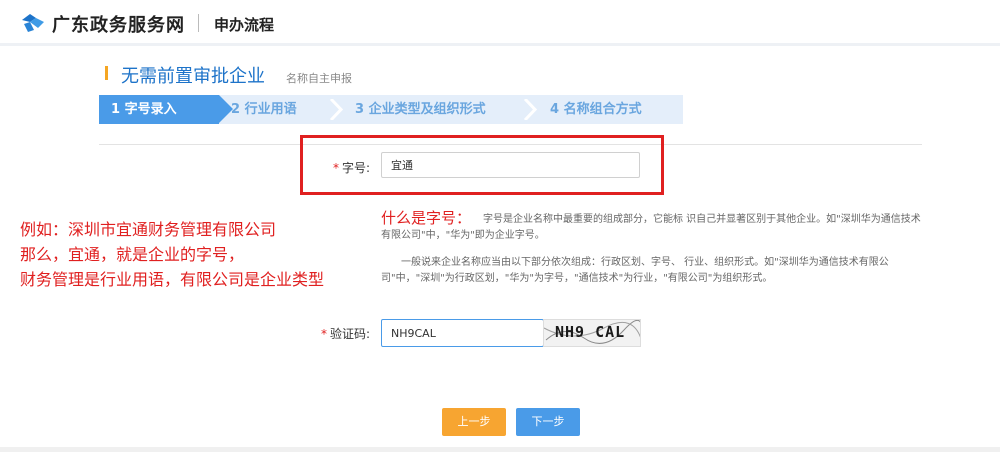  What do you see at coordinates (193, 76) in the screenshot?
I see `page-title: 无需前置审批企业` at bounding box center [193, 76].